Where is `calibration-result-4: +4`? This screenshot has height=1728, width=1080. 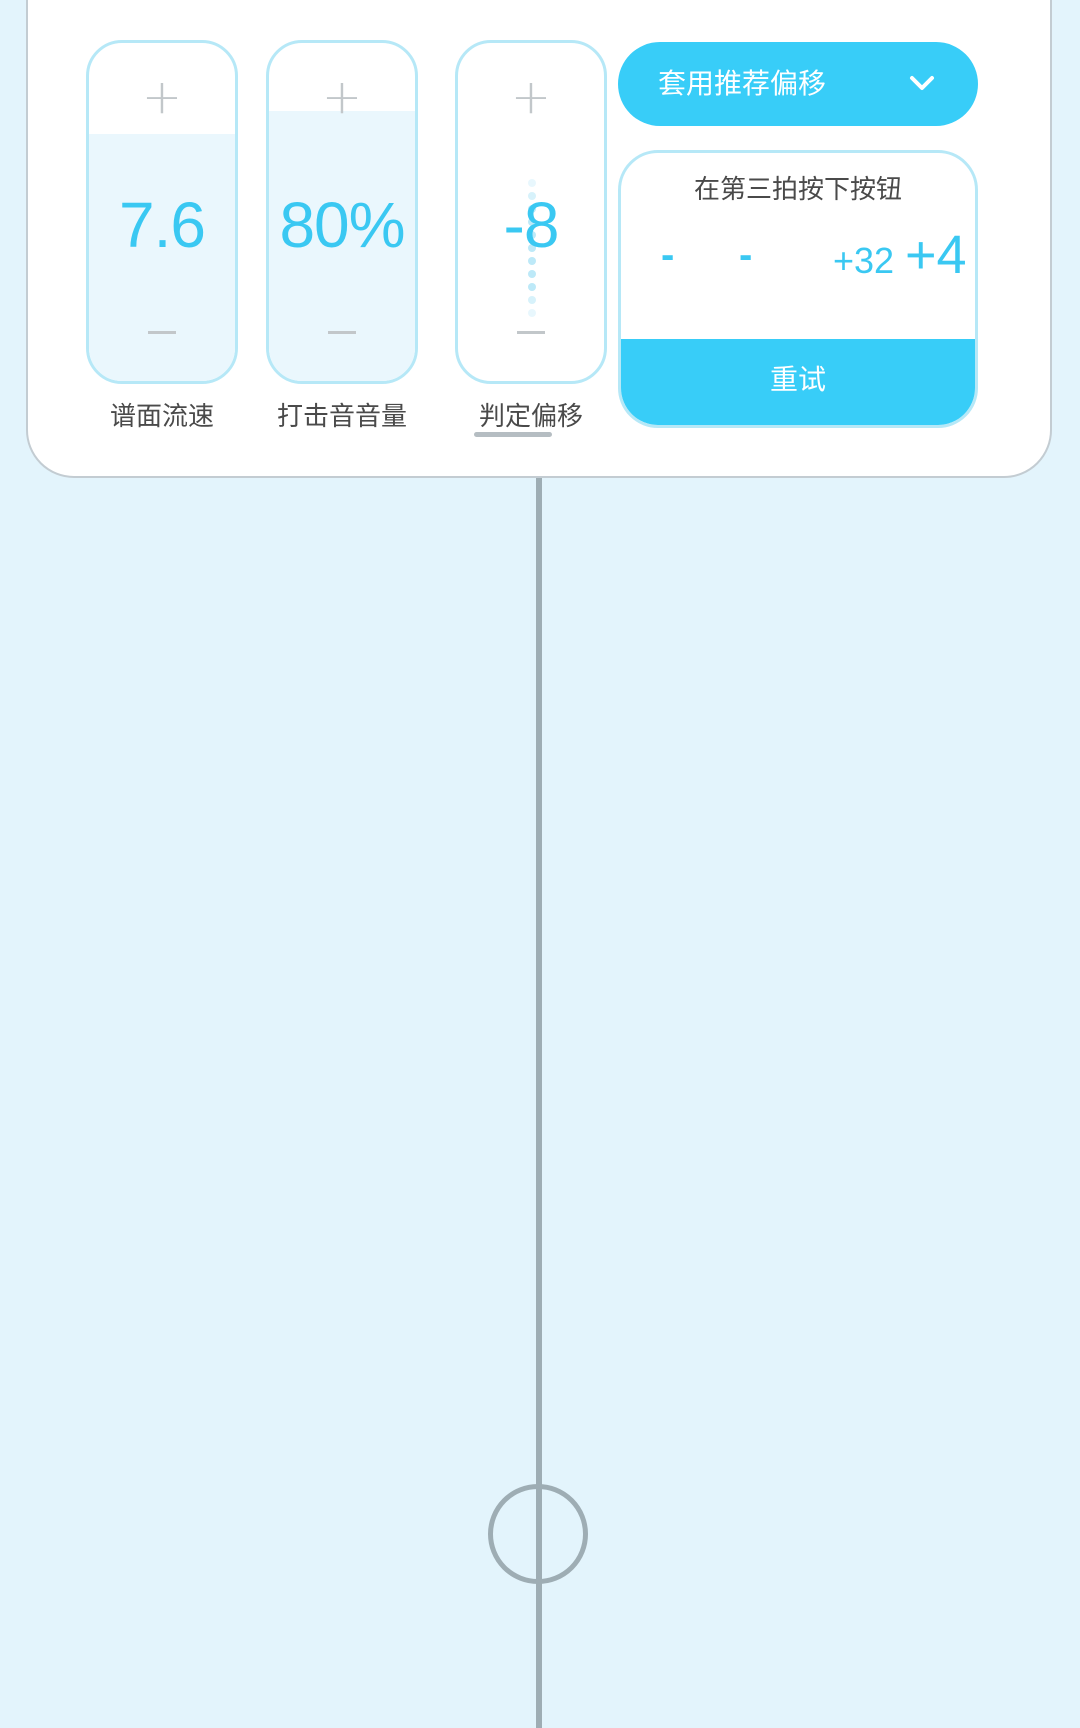
calibration-result-4: +4 is located at coordinates (936, 255).